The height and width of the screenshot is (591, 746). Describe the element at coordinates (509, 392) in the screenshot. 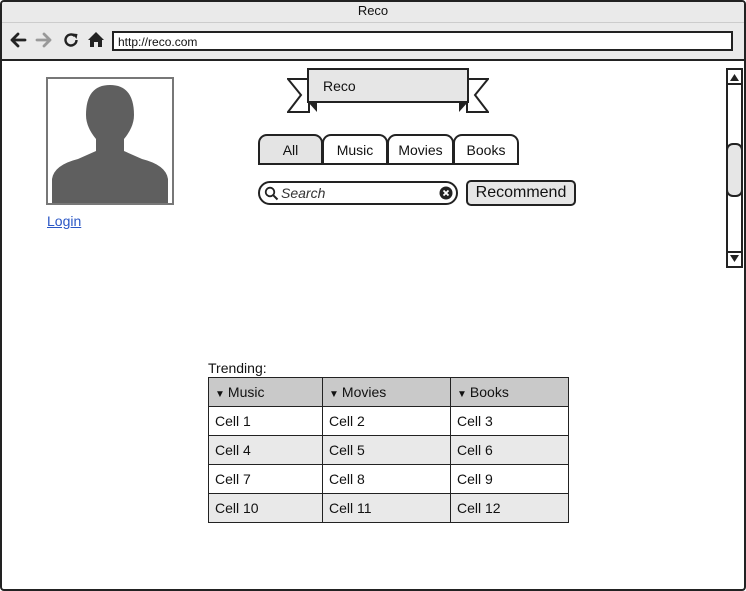

I see `column-header-books: ▼ Books` at that location.